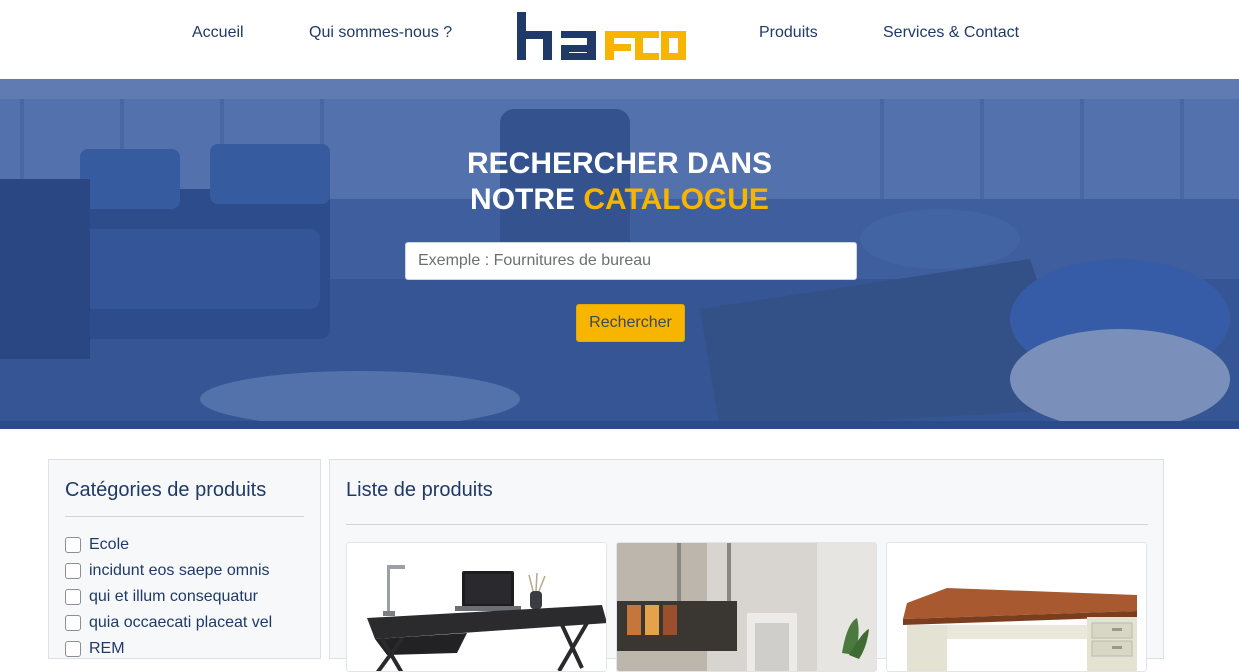 The image size is (1239, 672). Describe the element at coordinates (602, 37) in the screenshot. I see `hafco-logo` at that location.